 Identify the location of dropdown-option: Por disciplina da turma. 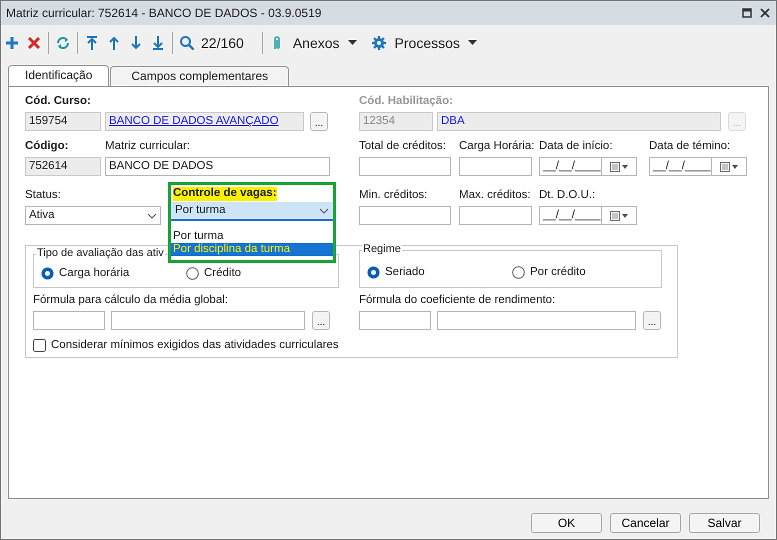
(252, 249).